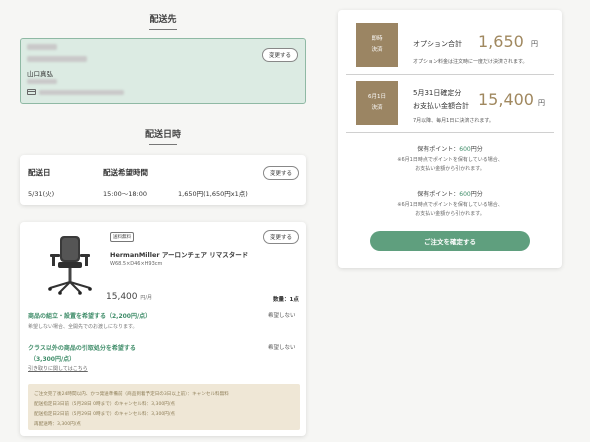 Image resolution: width=590 pixels, height=442 pixels. I want to click on notice-line: 再配送時：3,300円/点, so click(57, 424).